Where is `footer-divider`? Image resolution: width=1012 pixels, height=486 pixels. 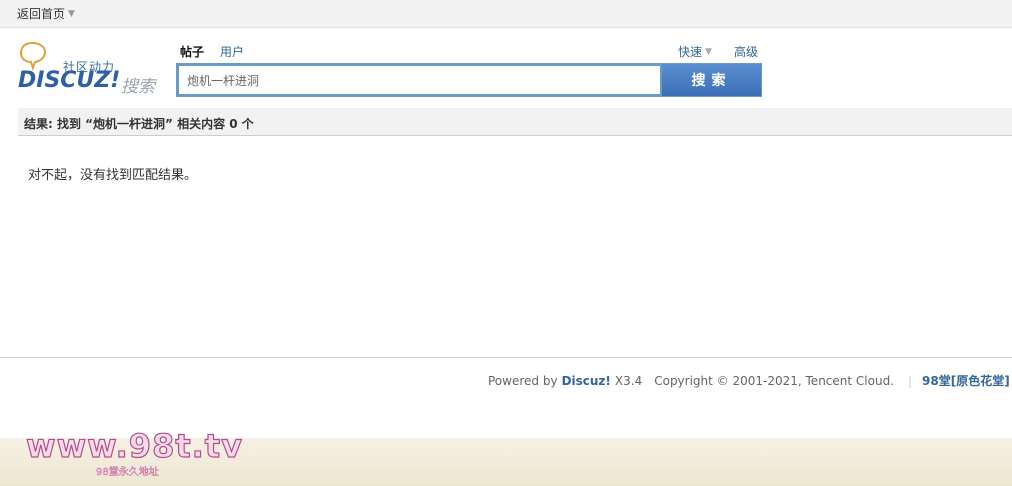
footer-divider is located at coordinates (506, 357).